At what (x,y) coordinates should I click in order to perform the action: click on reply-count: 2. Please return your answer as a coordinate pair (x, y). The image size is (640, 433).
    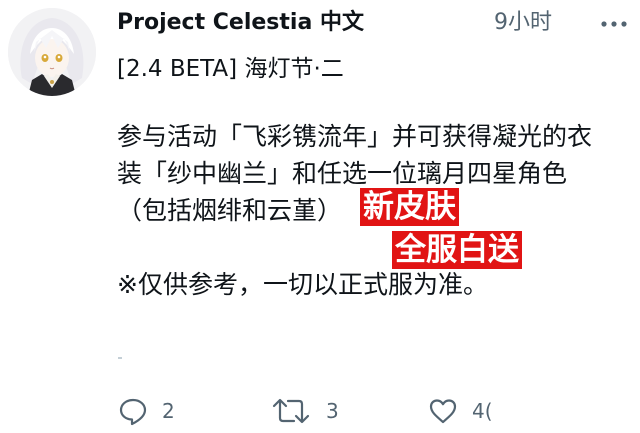
    Looking at the image, I should click on (168, 411).